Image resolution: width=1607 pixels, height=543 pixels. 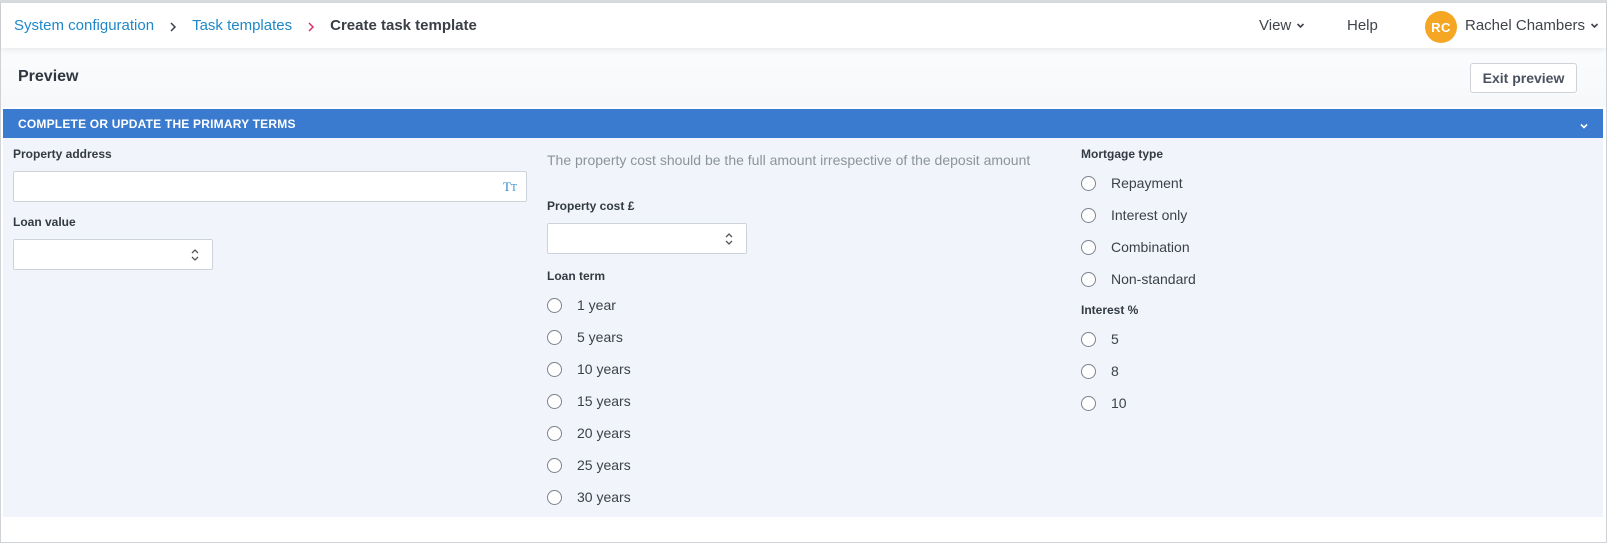 What do you see at coordinates (604, 465) in the screenshot?
I see `radio-label: 25 years` at bounding box center [604, 465].